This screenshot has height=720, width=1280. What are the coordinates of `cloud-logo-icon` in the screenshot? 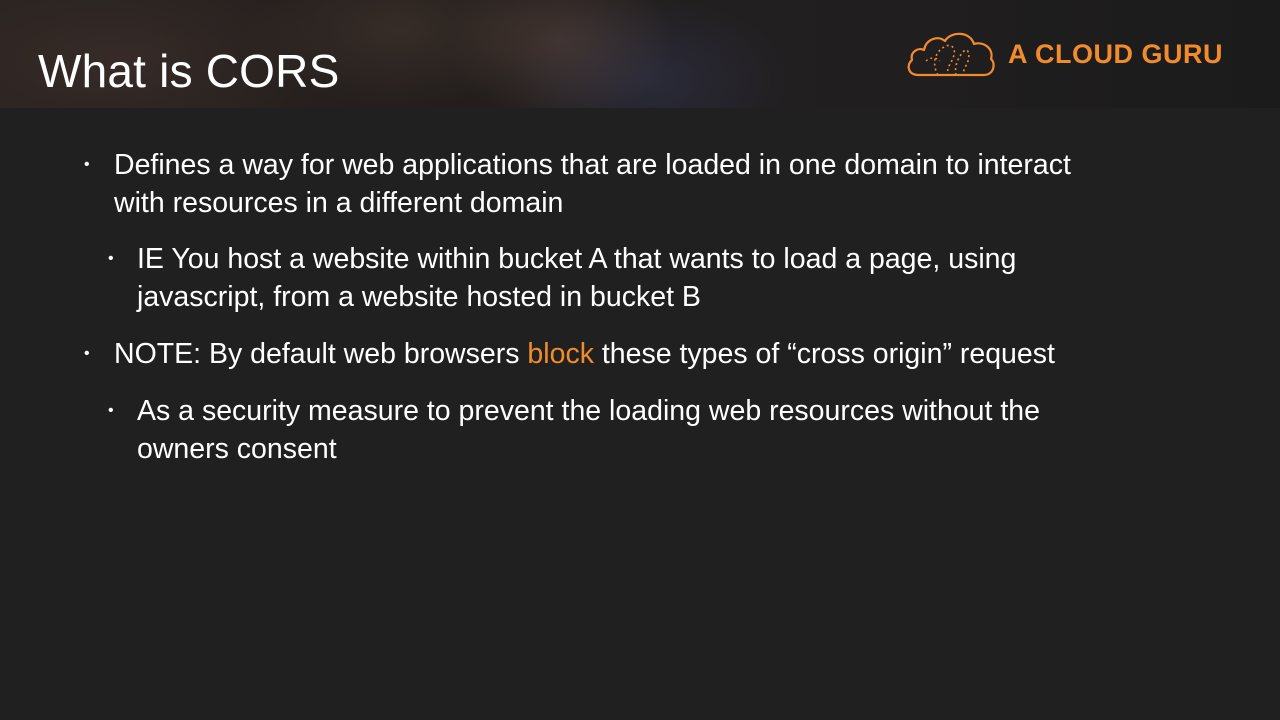 It's located at (951, 54).